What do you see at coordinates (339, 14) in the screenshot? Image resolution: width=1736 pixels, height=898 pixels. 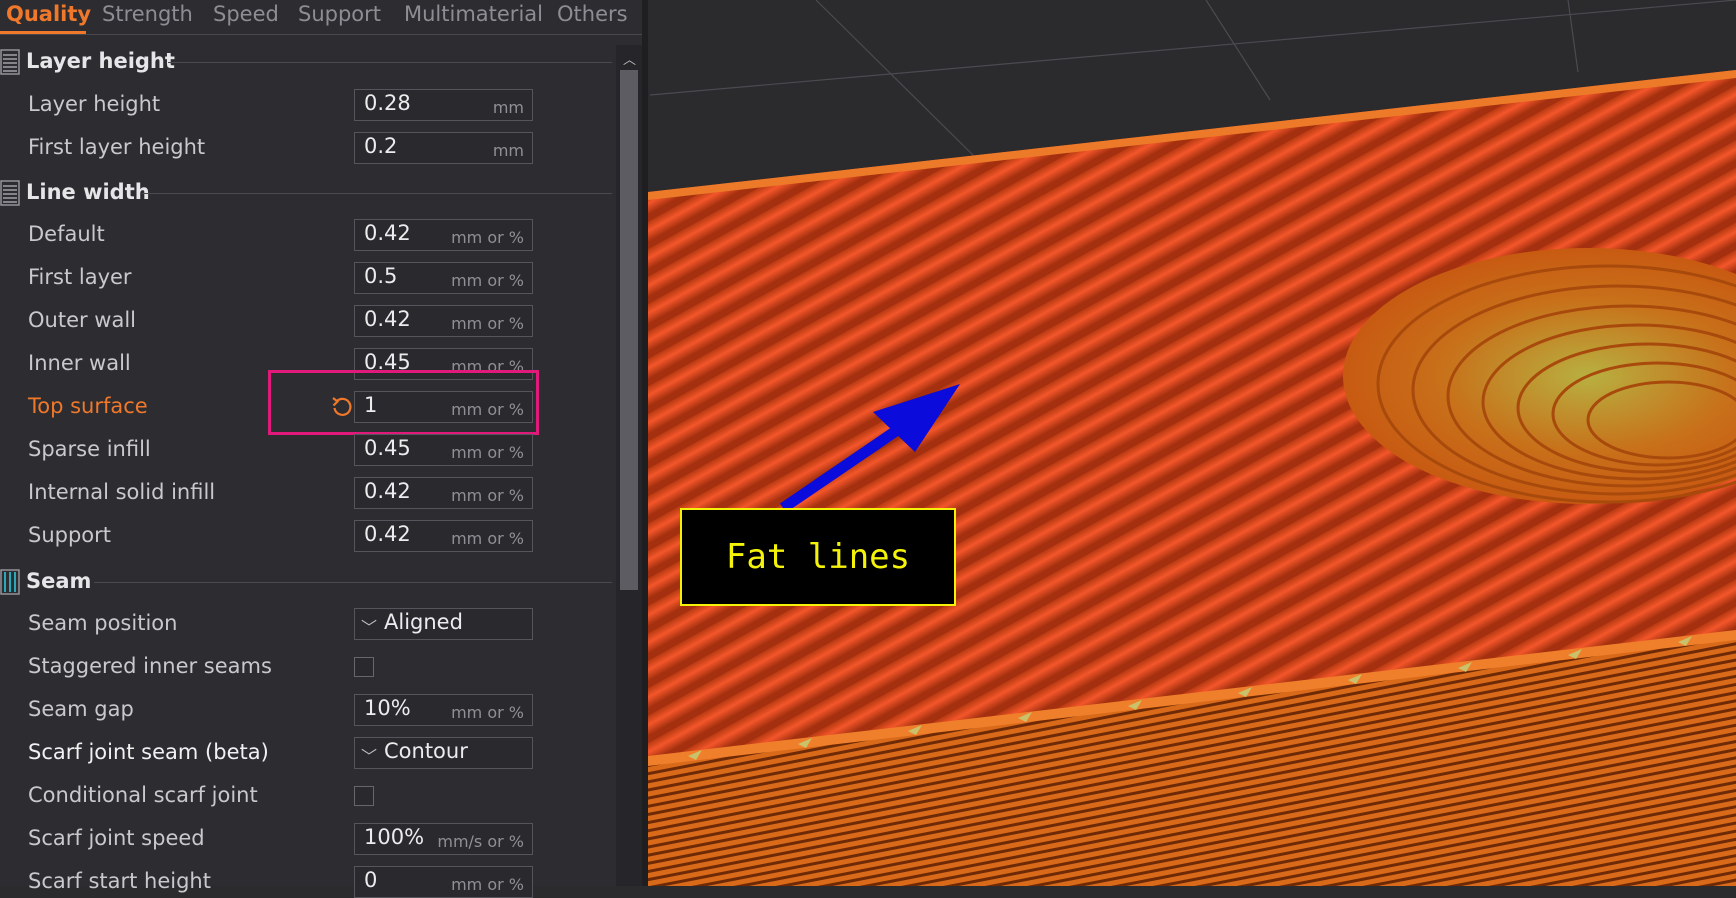 I see `tab-support: Support` at bounding box center [339, 14].